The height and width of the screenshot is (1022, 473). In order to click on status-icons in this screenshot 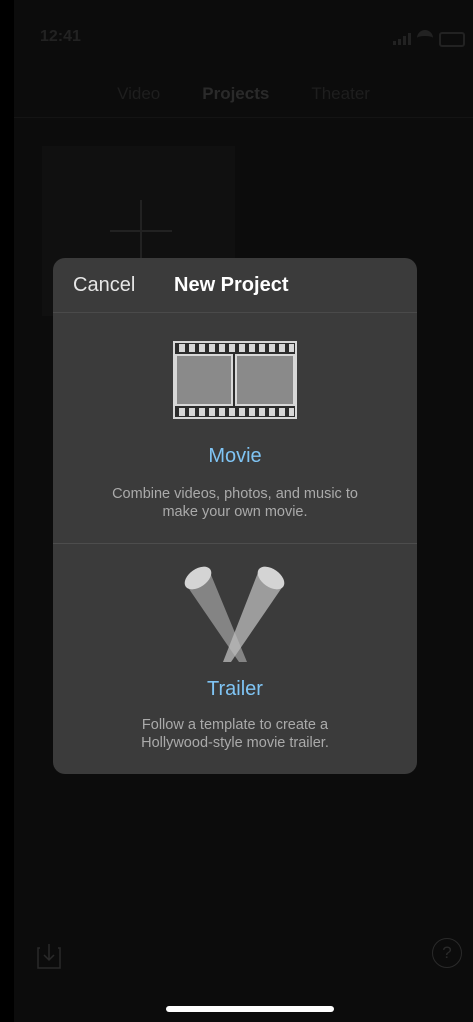, I will do `click(429, 39)`.